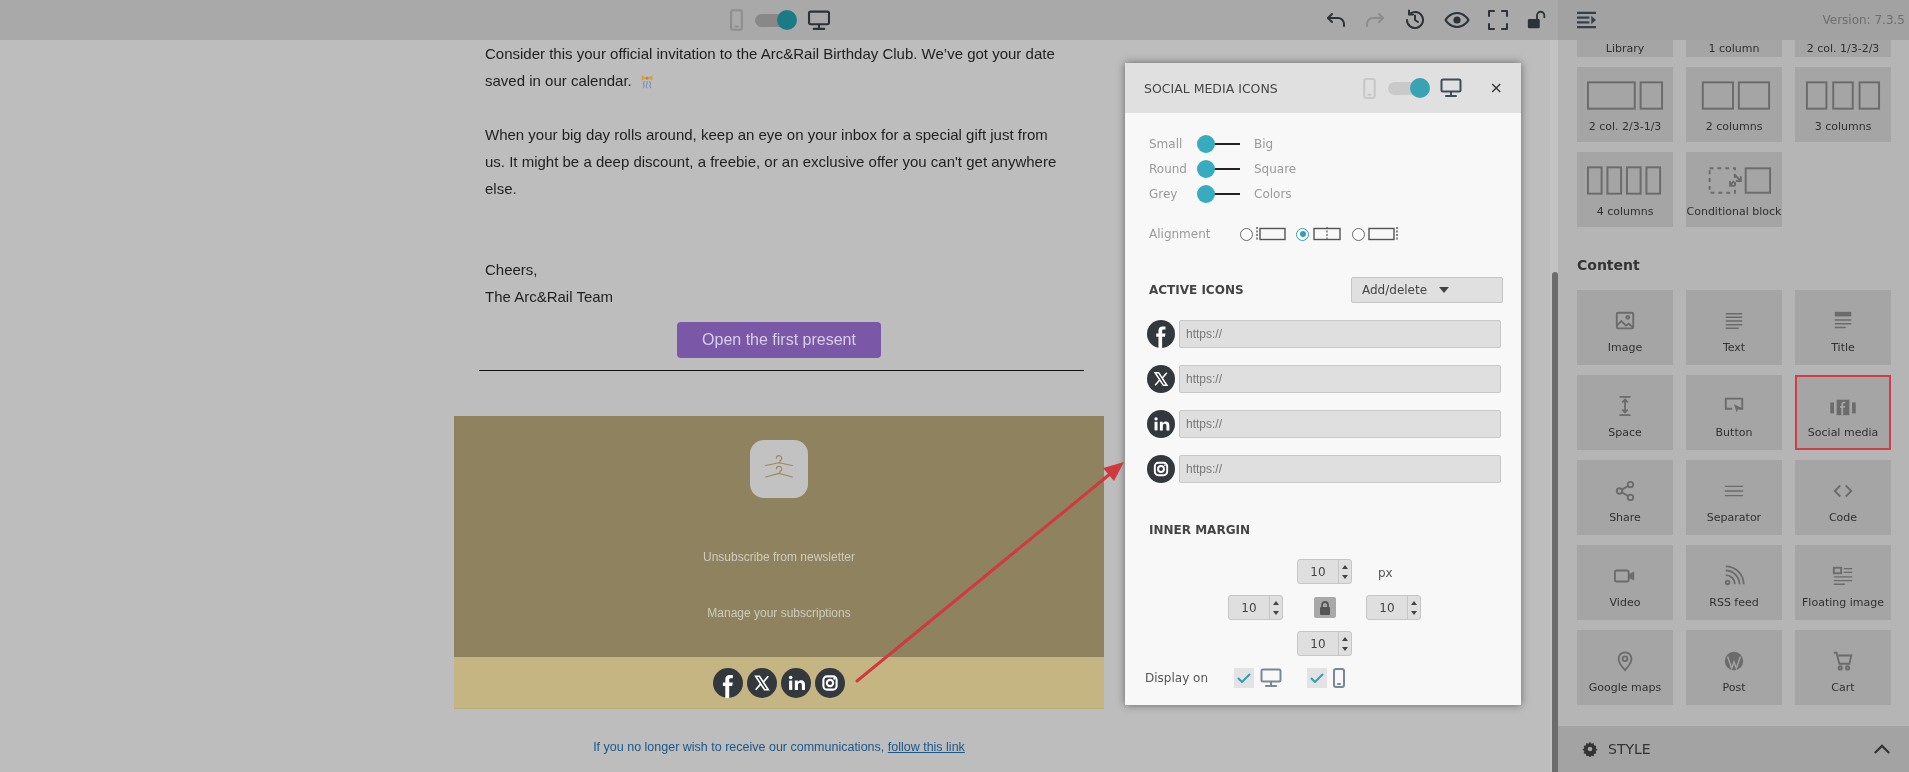  What do you see at coordinates (1843, 661) in the screenshot?
I see `shopping-cart-icon` at bounding box center [1843, 661].